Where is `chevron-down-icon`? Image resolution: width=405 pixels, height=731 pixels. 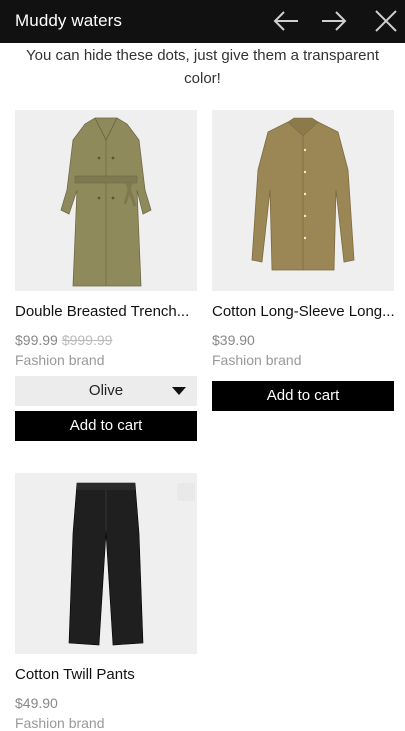 chevron-down-icon is located at coordinates (179, 391).